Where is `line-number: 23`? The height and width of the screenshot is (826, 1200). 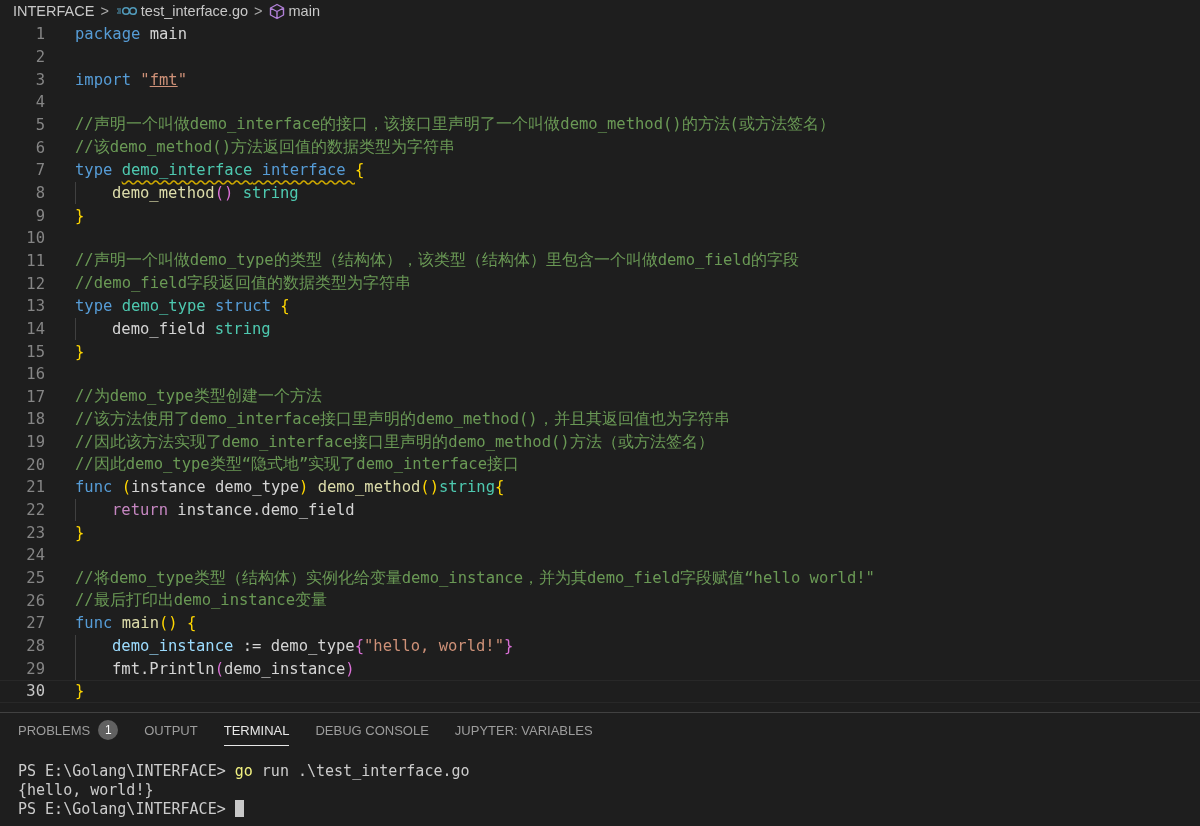
line-number: 23 is located at coordinates (35, 532).